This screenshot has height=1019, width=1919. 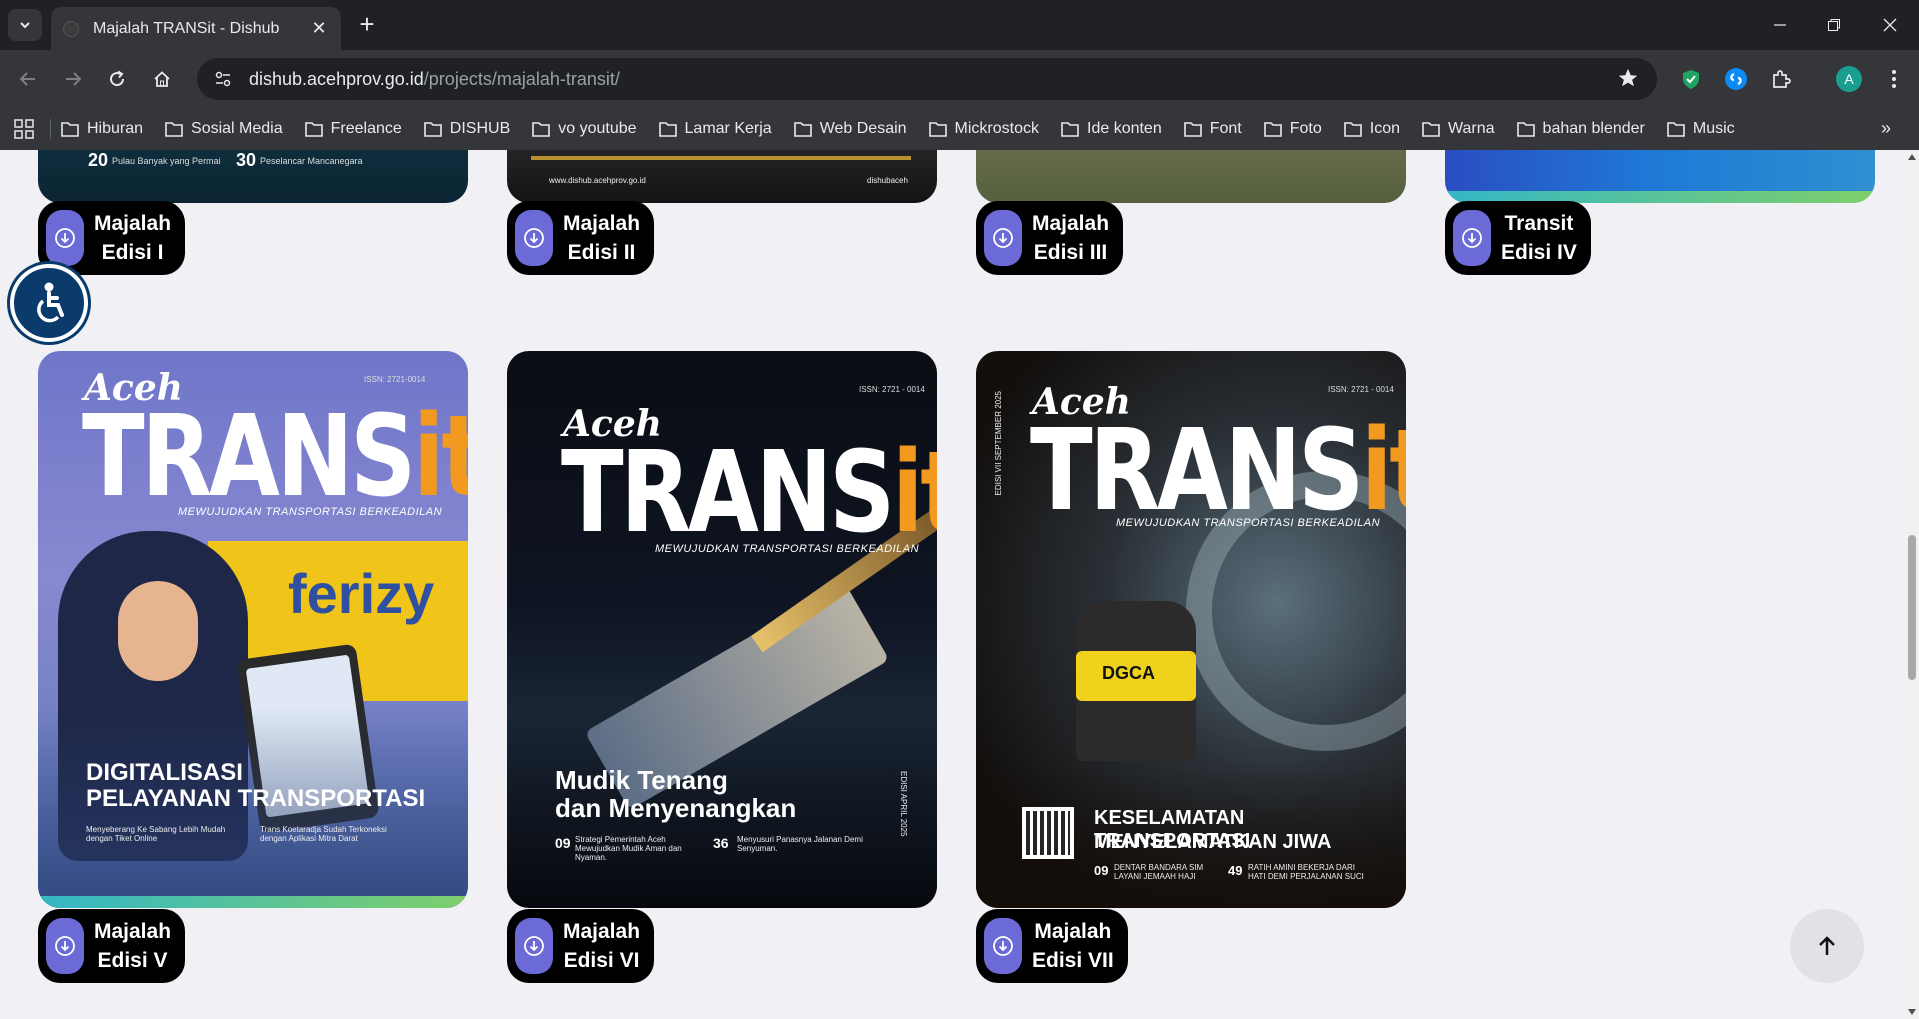 I want to click on tab-search-button, so click(x=25, y=25).